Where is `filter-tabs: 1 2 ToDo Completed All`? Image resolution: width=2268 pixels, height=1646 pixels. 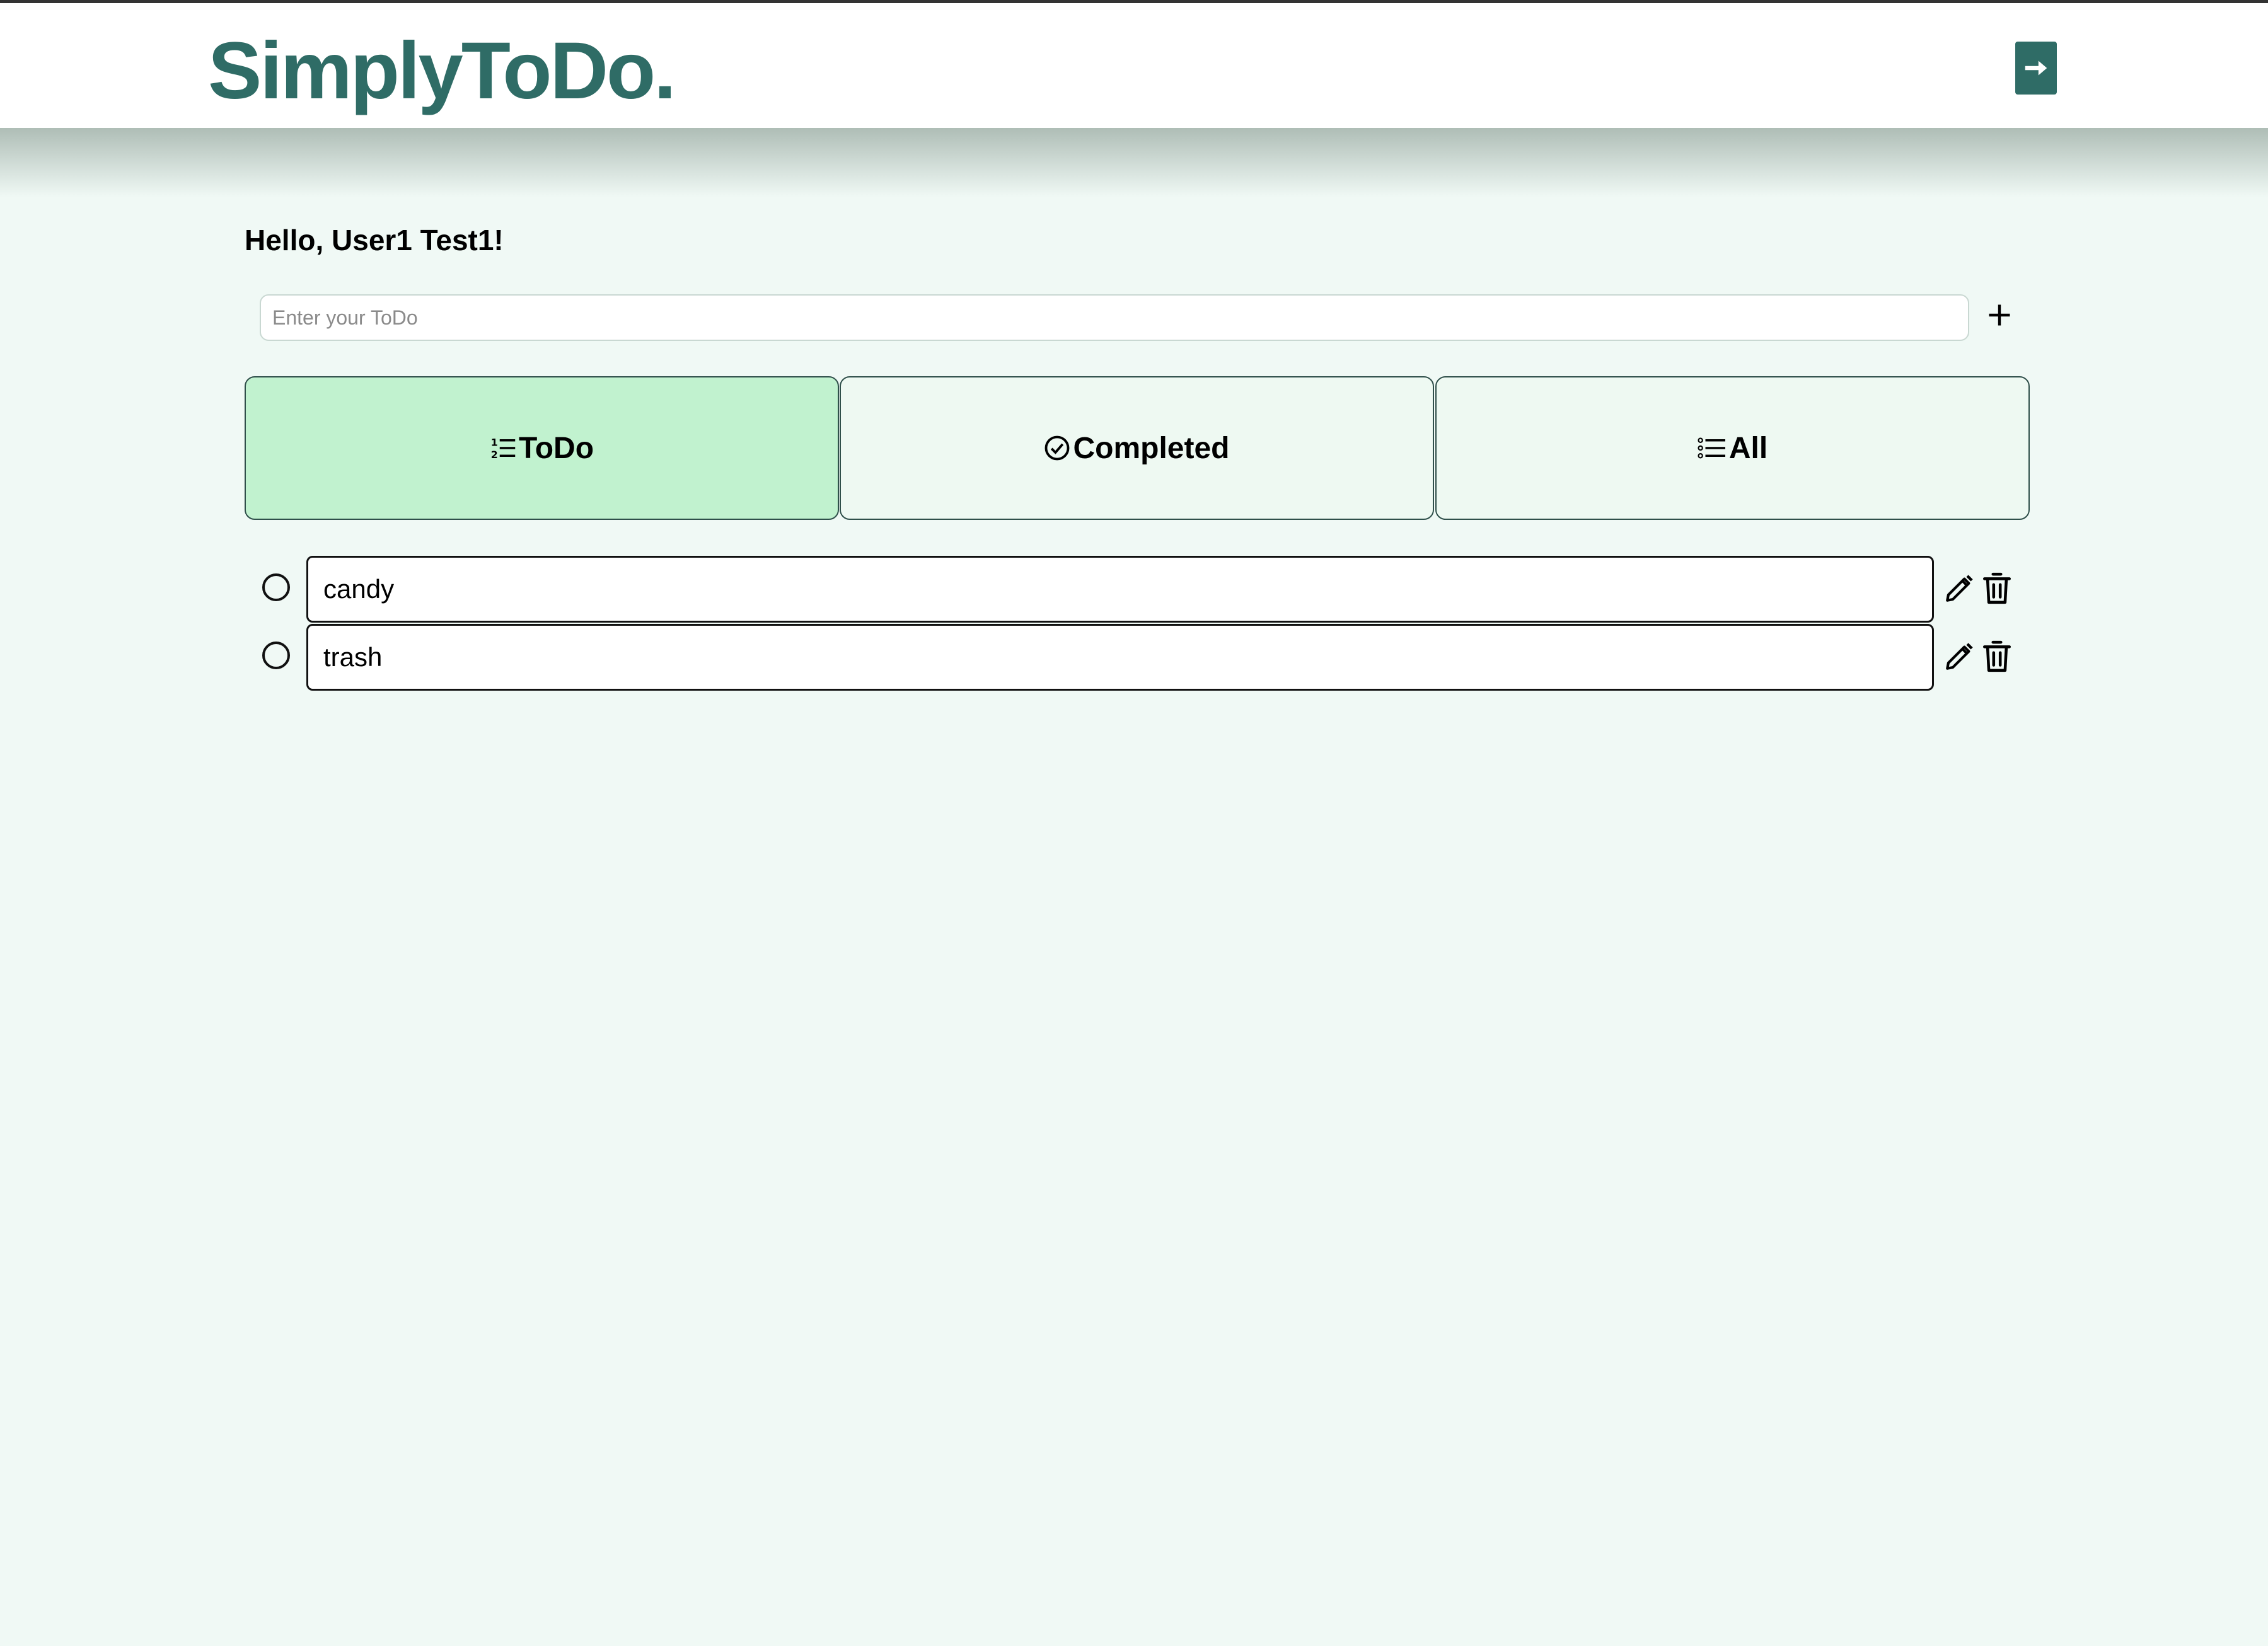
filter-tabs: 1 2 ToDo Completed All is located at coordinates (1137, 448).